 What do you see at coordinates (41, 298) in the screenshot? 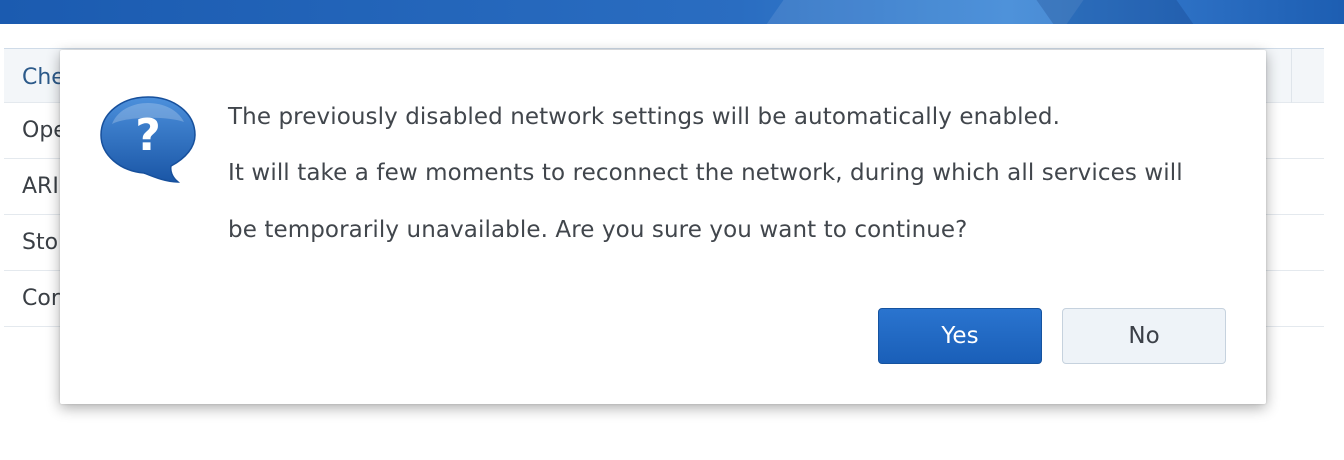
I see `table-cell: Cor` at bounding box center [41, 298].